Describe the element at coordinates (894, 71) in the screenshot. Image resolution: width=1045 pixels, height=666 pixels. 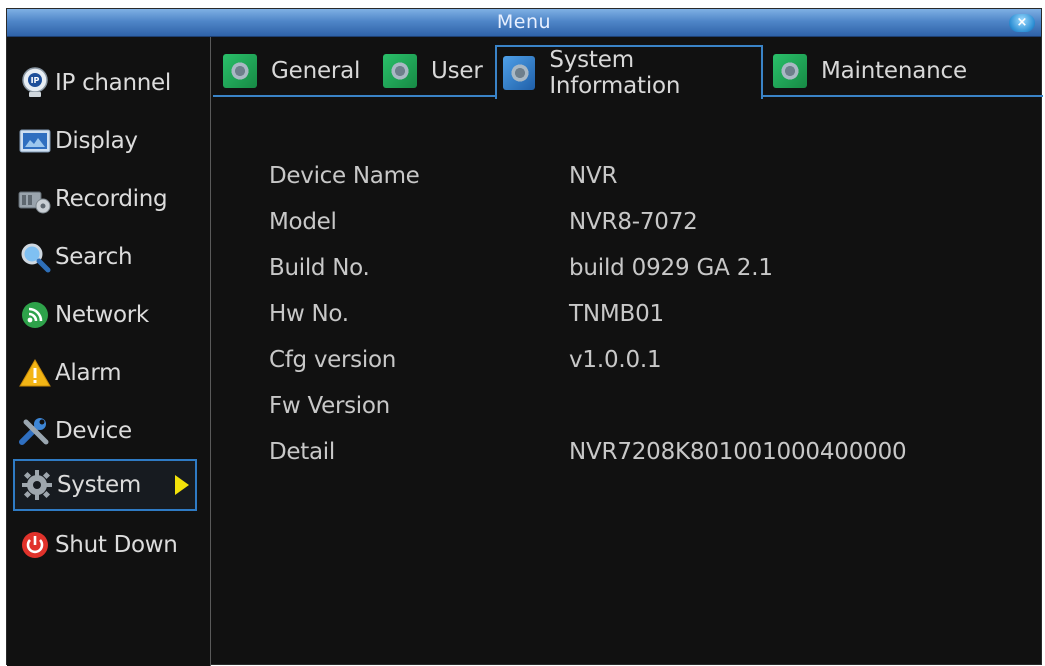
I see `tab-label: Maintenance` at that location.